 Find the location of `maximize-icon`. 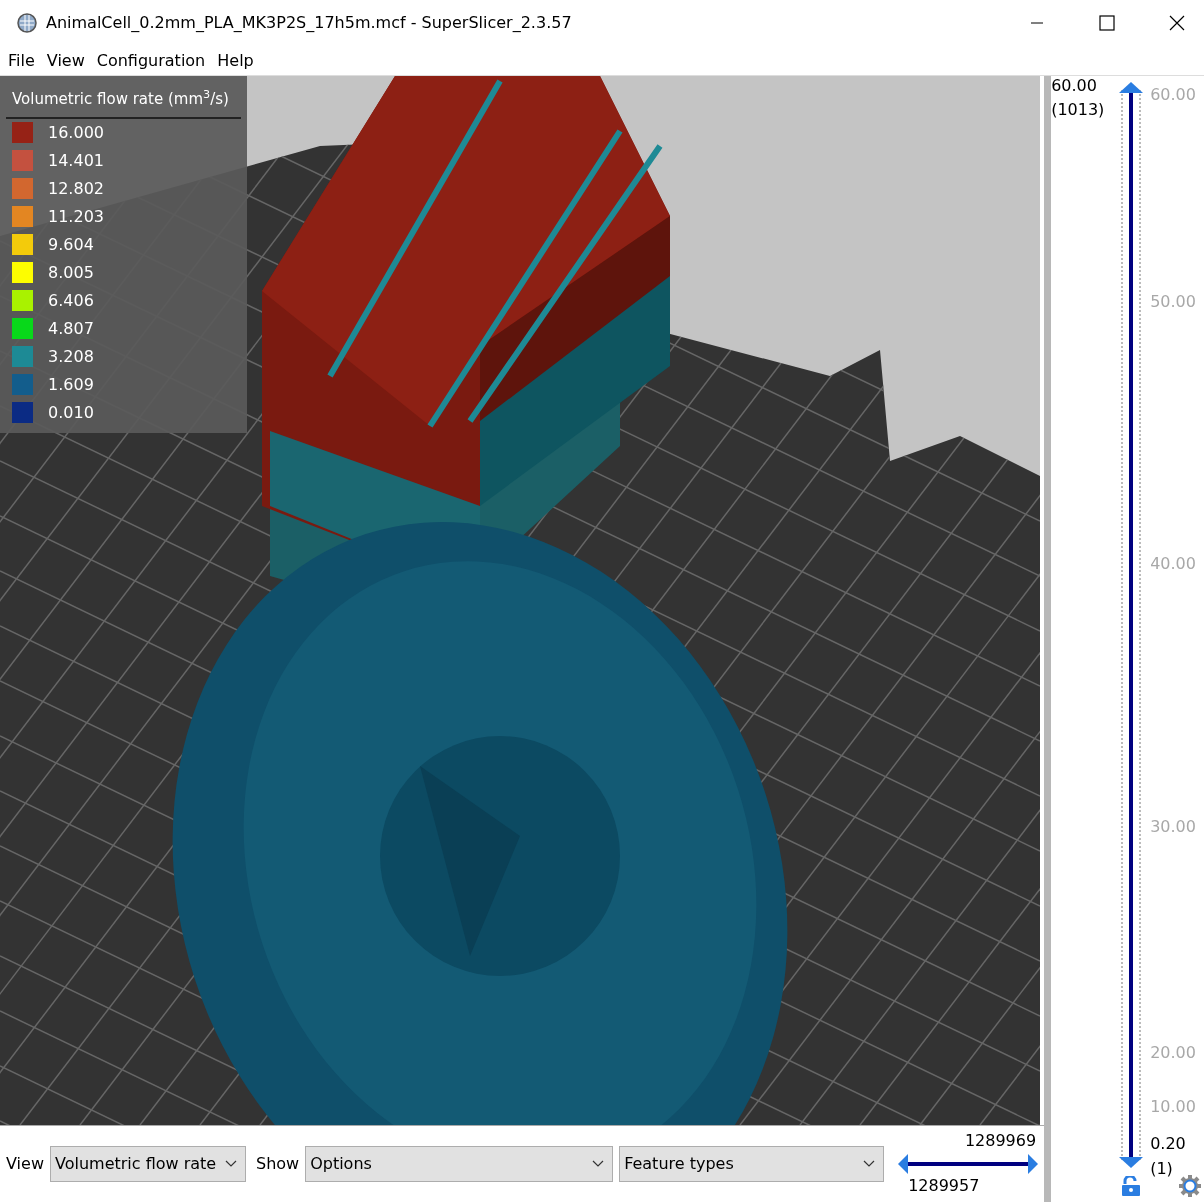

maximize-icon is located at coordinates (1107, 23).